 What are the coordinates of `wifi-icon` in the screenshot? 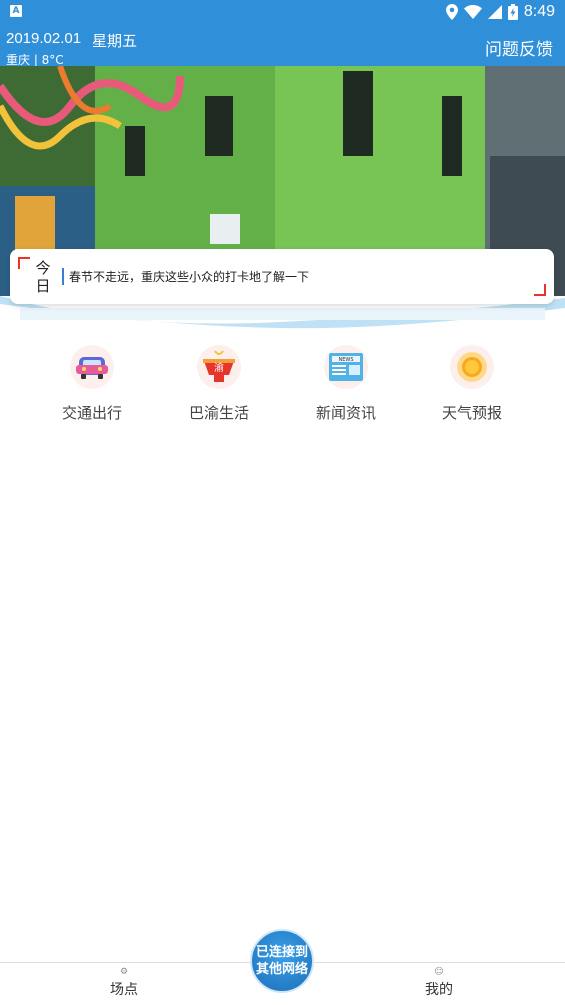 It's located at (472, 12).